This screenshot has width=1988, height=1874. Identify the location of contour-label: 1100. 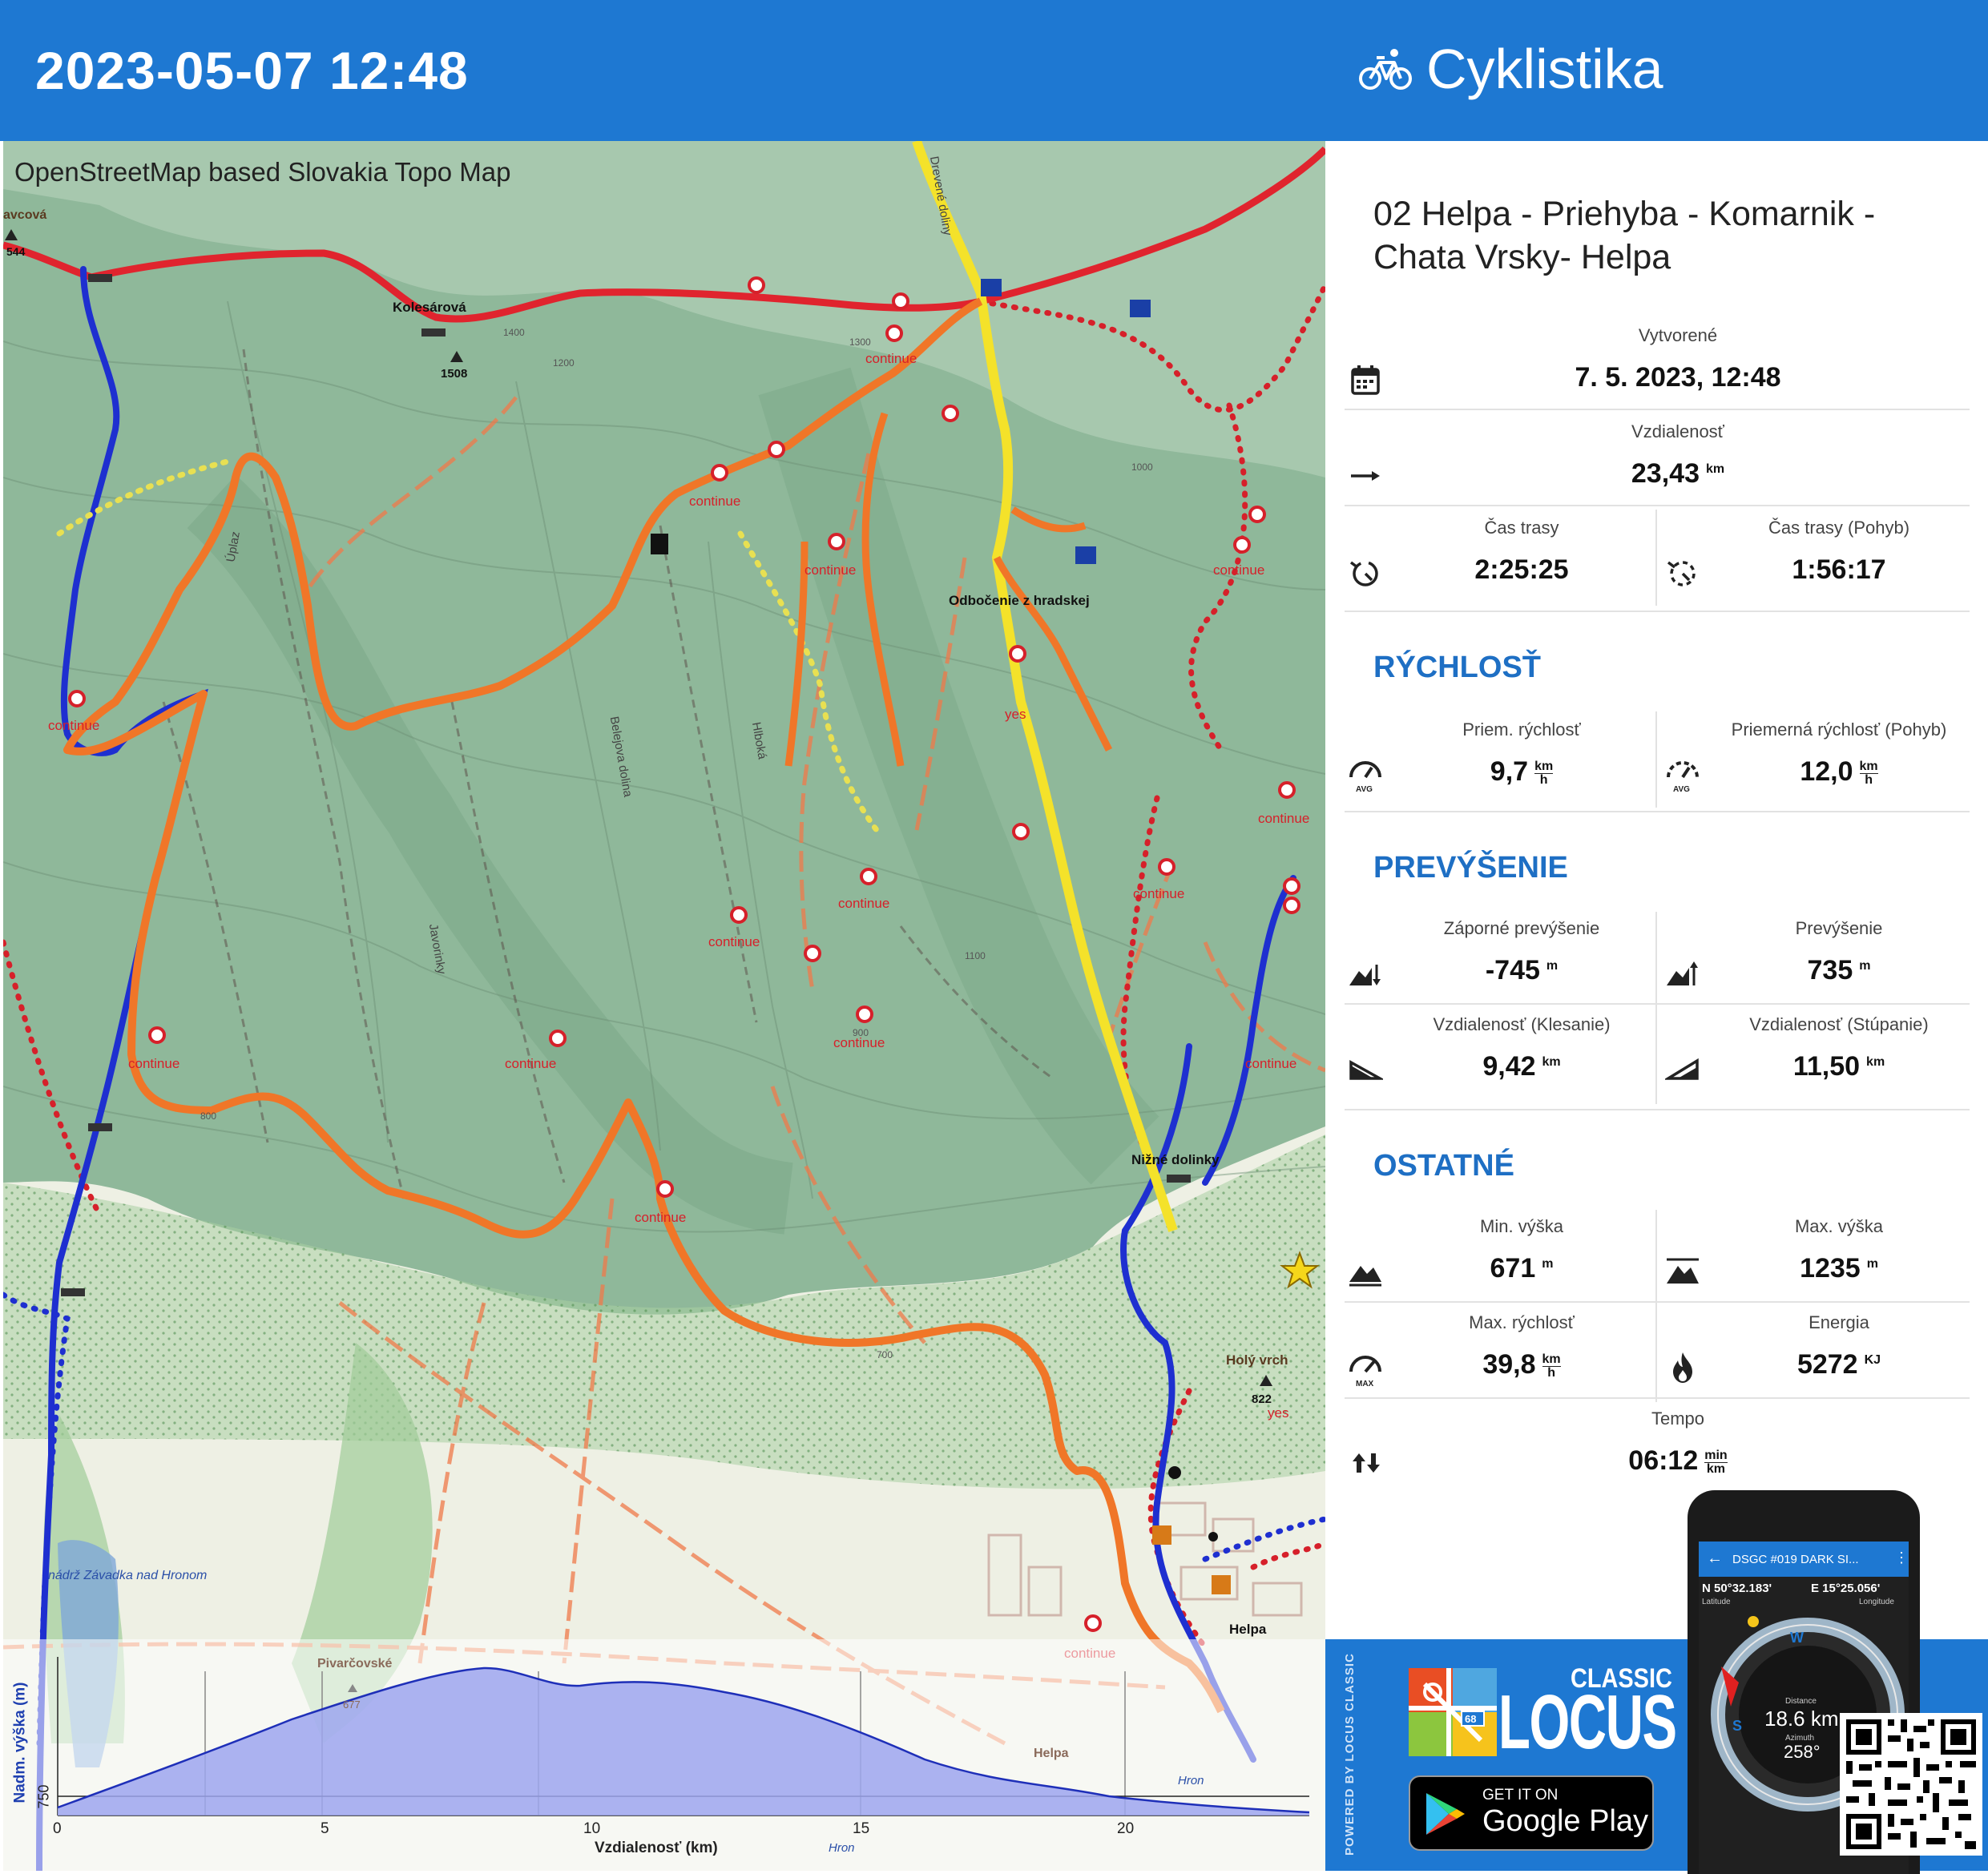
(975, 956).